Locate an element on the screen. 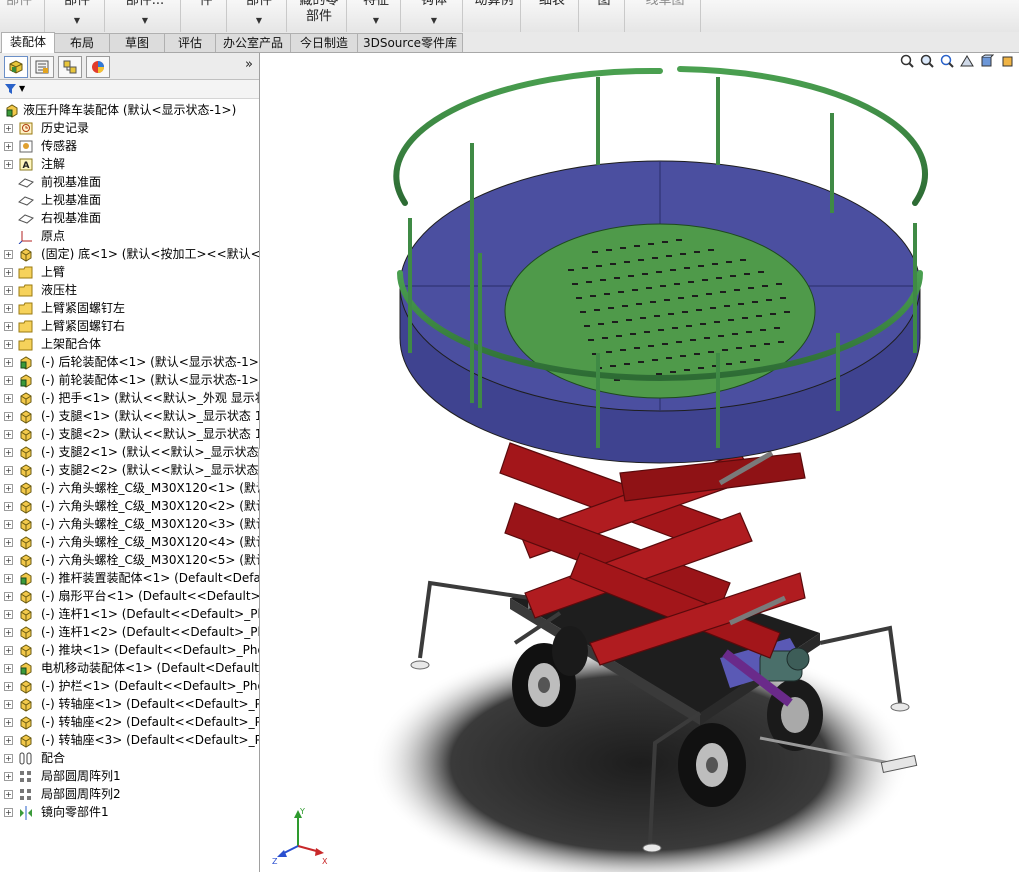  ribbon-group-8: 动算例 is located at coordinates (494, 16).